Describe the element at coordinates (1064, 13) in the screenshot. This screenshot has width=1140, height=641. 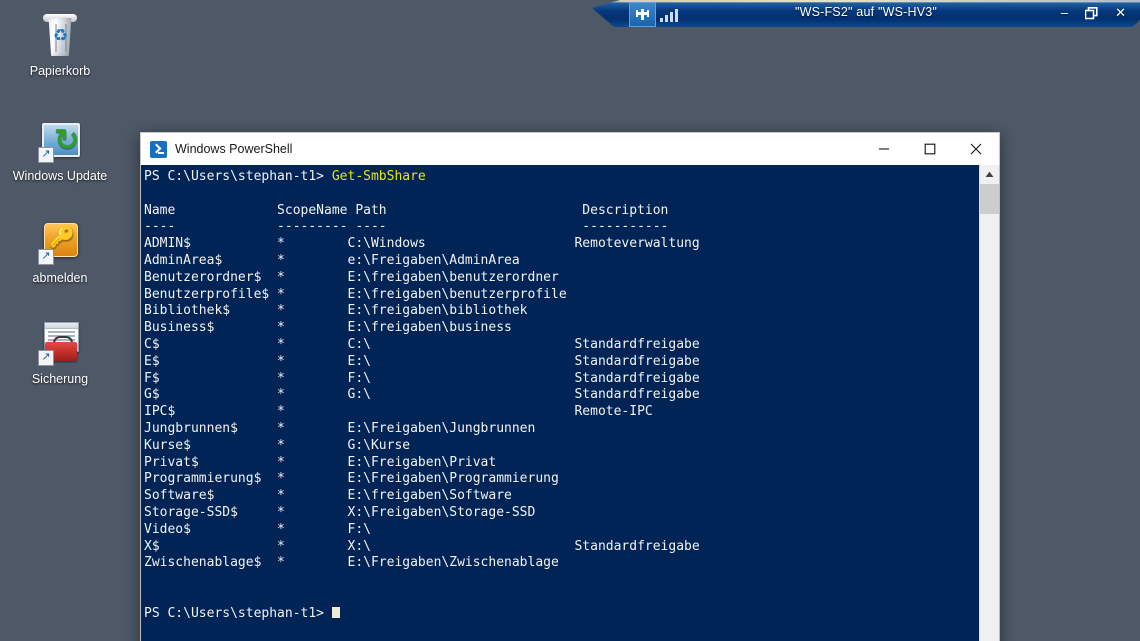
I see `connection-minimize-button: –` at that location.